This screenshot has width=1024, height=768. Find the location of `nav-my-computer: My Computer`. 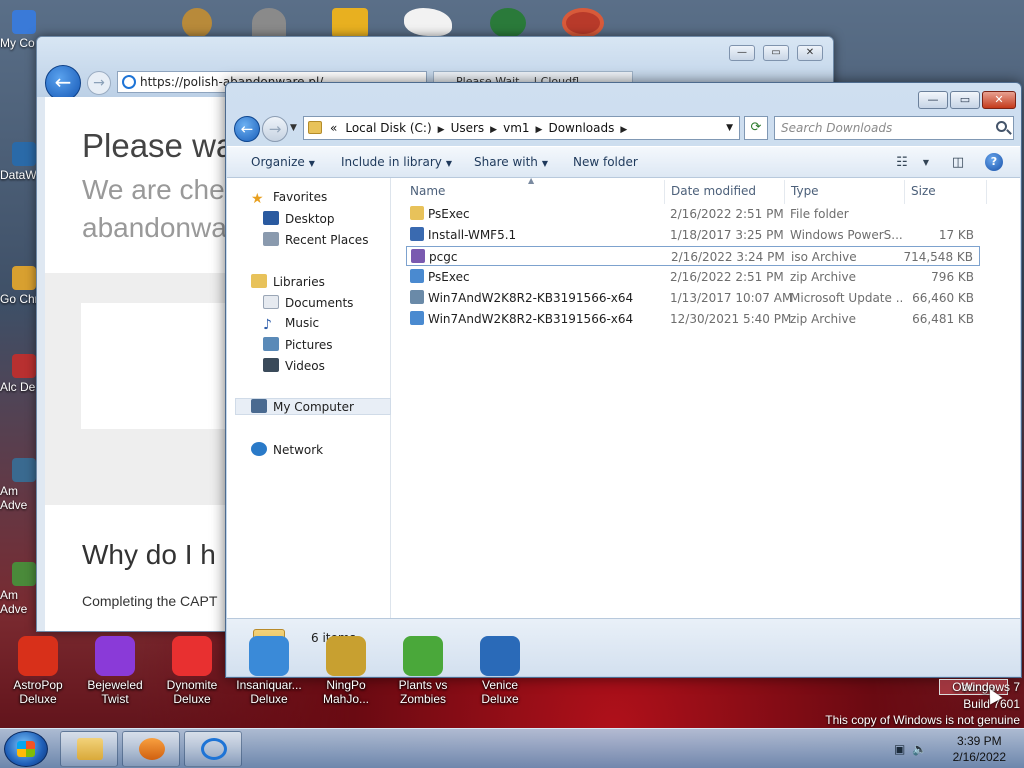

nav-my-computer: My Computer is located at coordinates (313, 406).